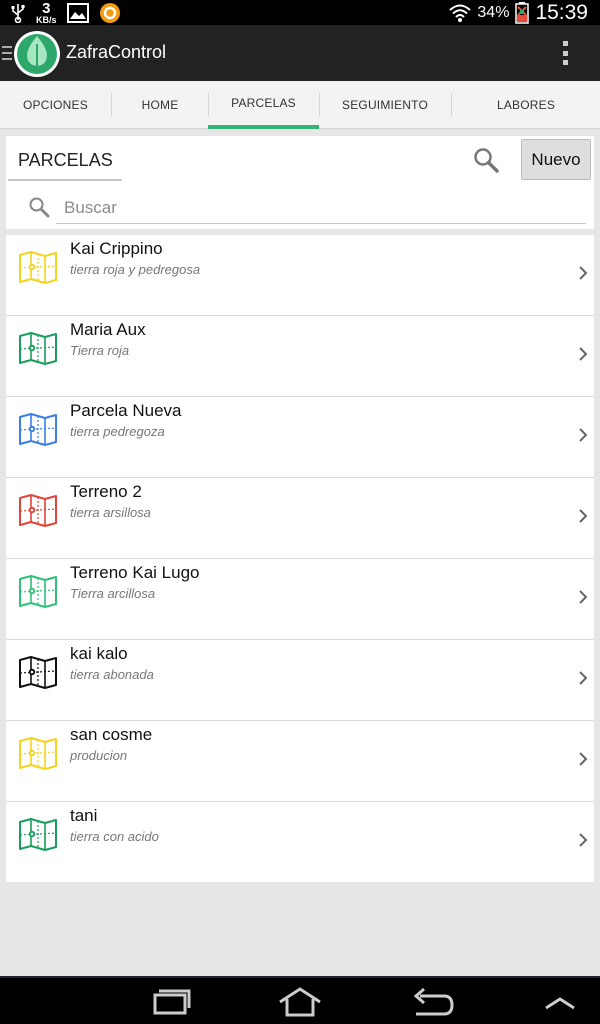 This screenshot has height=1024, width=600. What do you see at coordinates (39, 207) in the screenshot?
I see `search-field-icon` at bounding box center [39, 207].